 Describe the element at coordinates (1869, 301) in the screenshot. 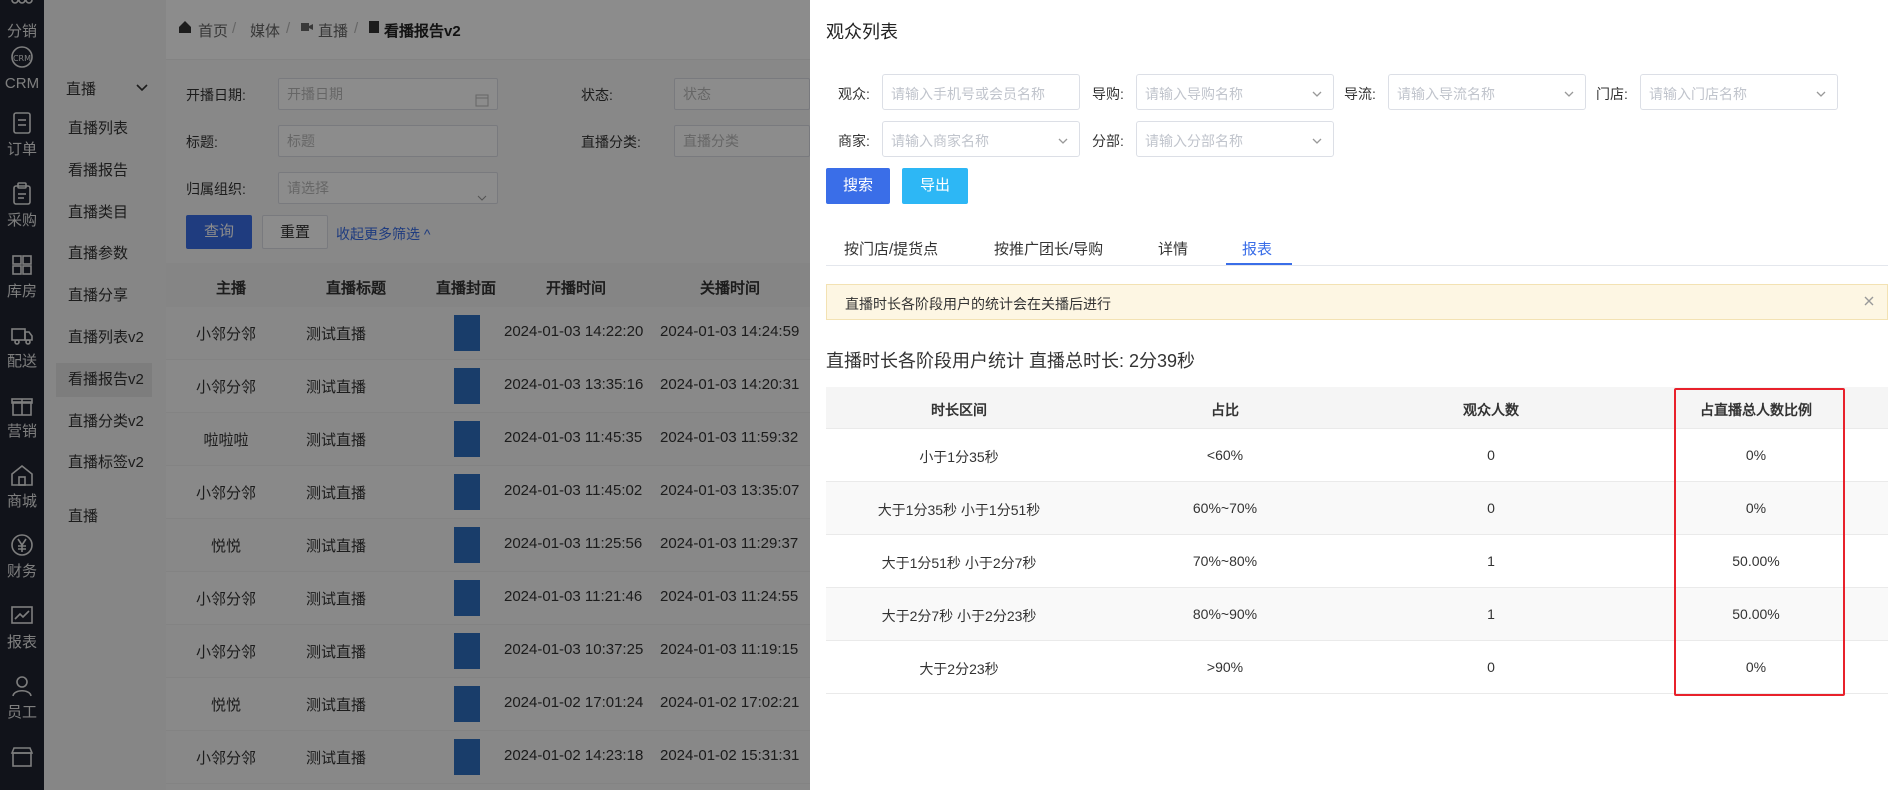

I see `close-icon` at that location.